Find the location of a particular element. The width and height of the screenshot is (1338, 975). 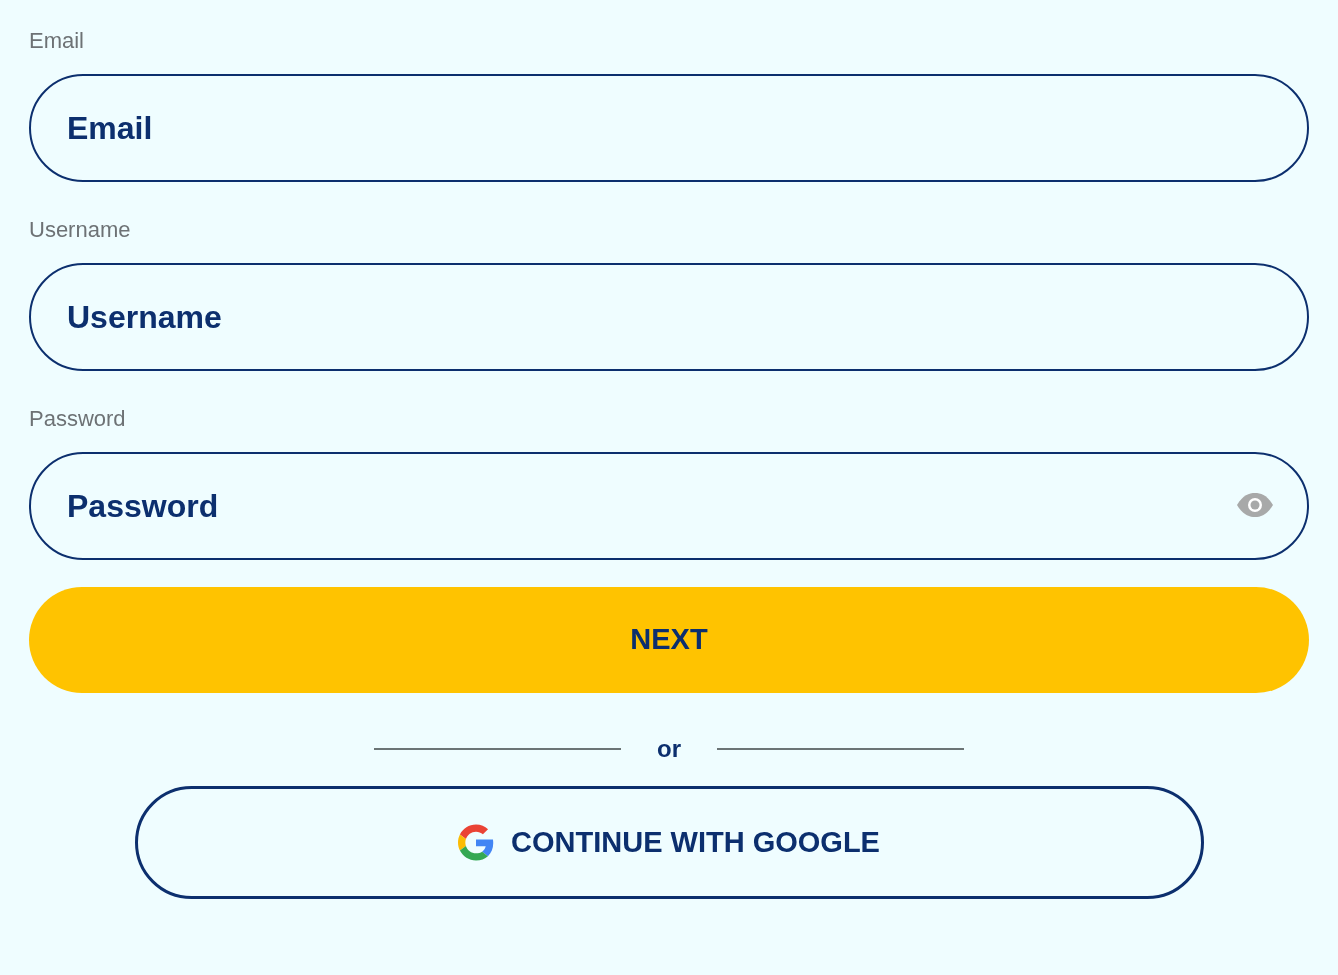

input-field: Email is located at coordinates (669, 128).